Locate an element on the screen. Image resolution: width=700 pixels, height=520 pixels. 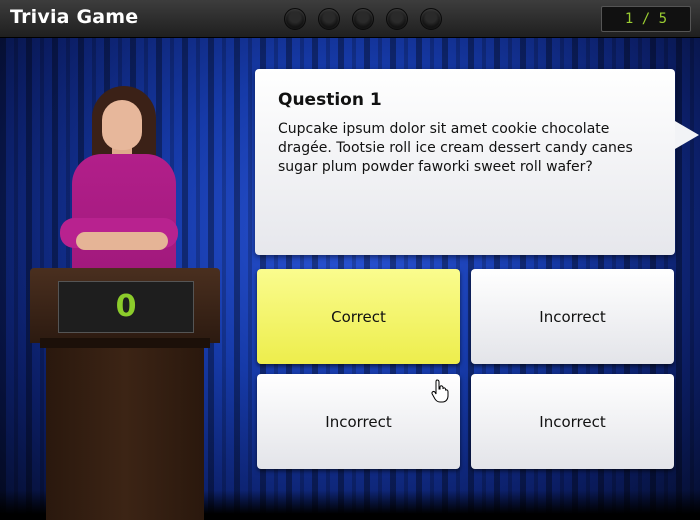
answer-button-1: Correct is located at coordinates (358, 316).